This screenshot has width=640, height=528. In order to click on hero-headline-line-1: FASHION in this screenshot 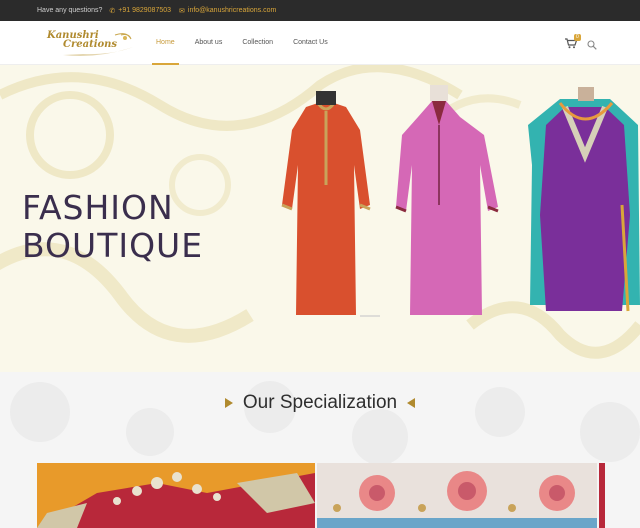, I will do `click(98, 207)`.